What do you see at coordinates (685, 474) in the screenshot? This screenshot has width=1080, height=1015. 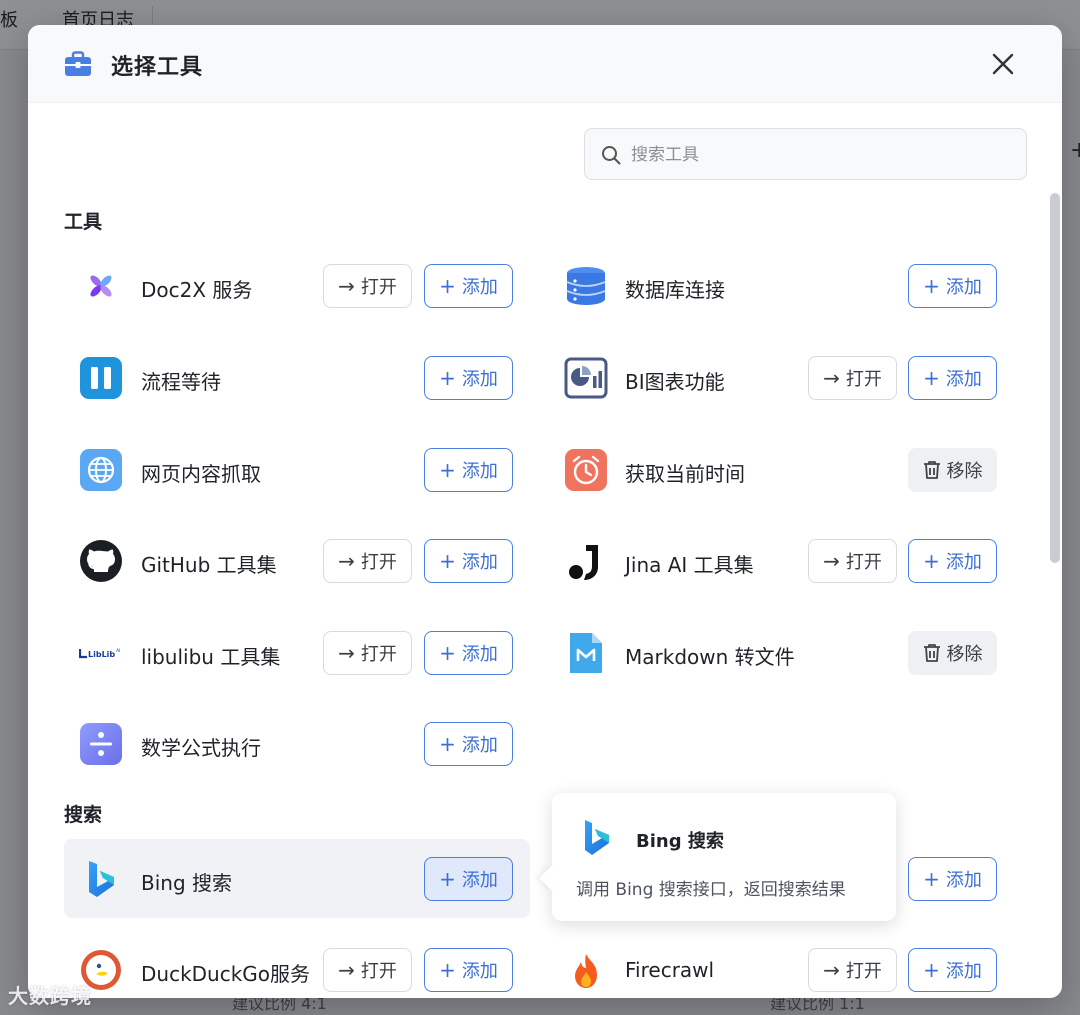 I see `tool-name: 获取当前时间` at bounding box center [685, 474].